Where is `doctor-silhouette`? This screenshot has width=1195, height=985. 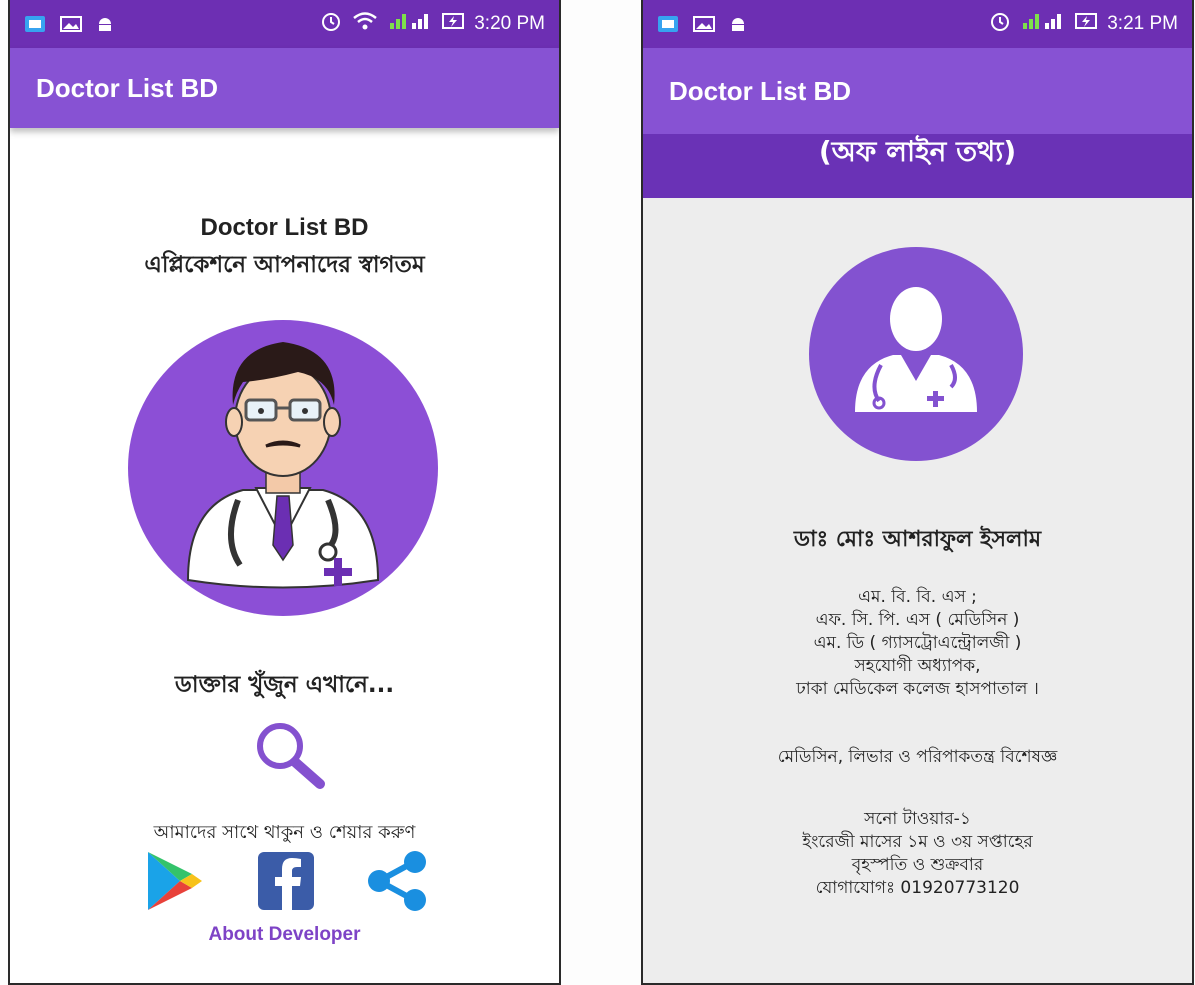 doctor-silhouette is located at coordinates (916, 354).